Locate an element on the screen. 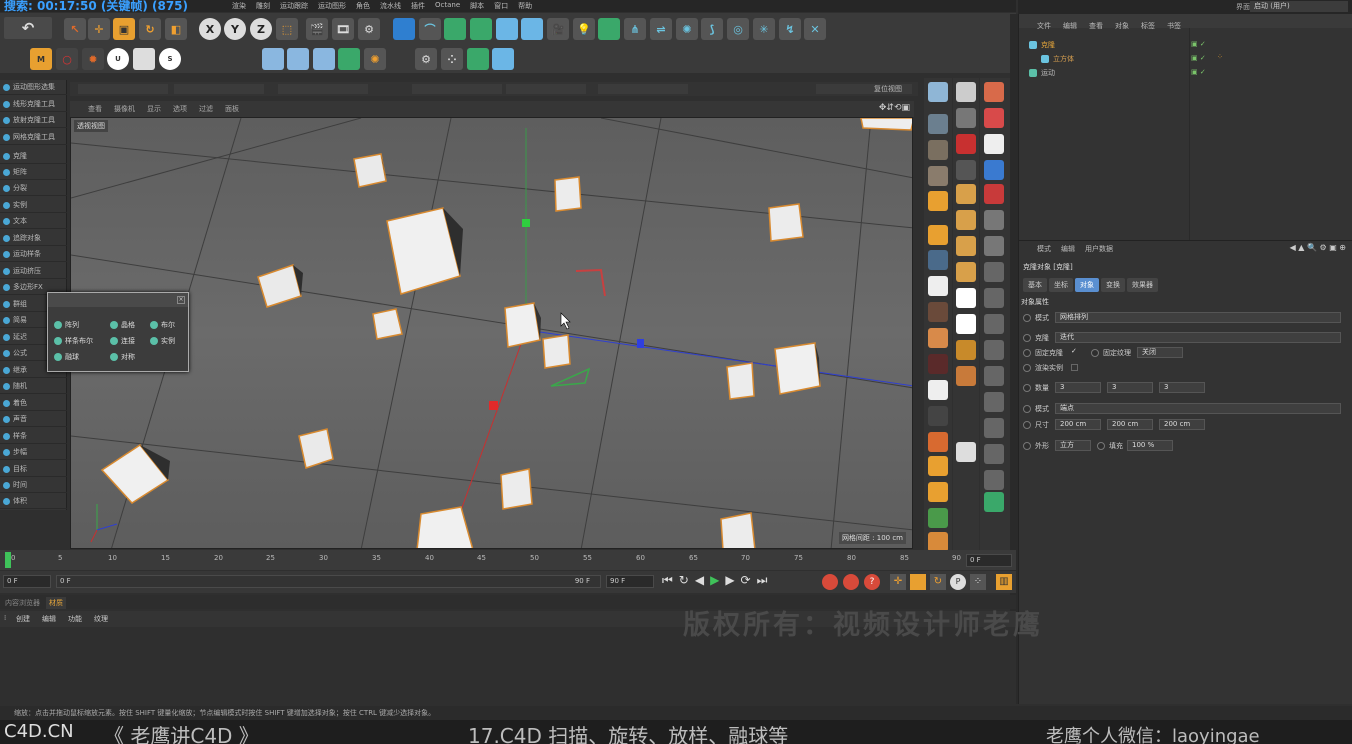 The width and height of the screenshot is (1352, 744). mode-radio is located at coordinates (1027, 318).